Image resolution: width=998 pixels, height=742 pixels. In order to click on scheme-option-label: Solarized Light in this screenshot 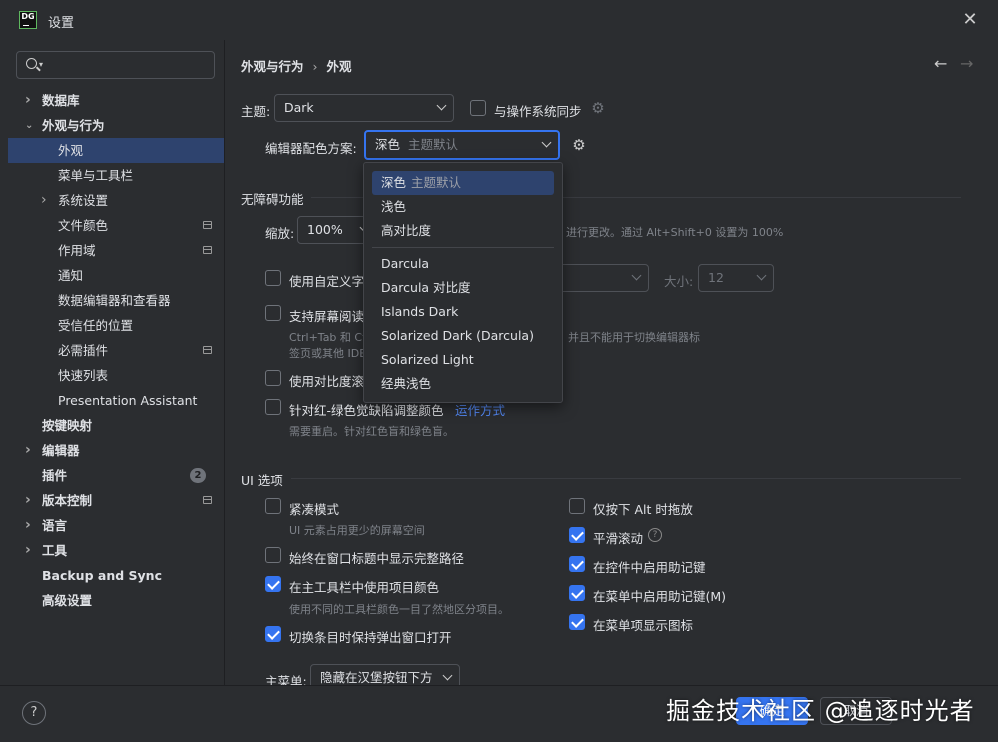, I will do `click(427, 359)`.